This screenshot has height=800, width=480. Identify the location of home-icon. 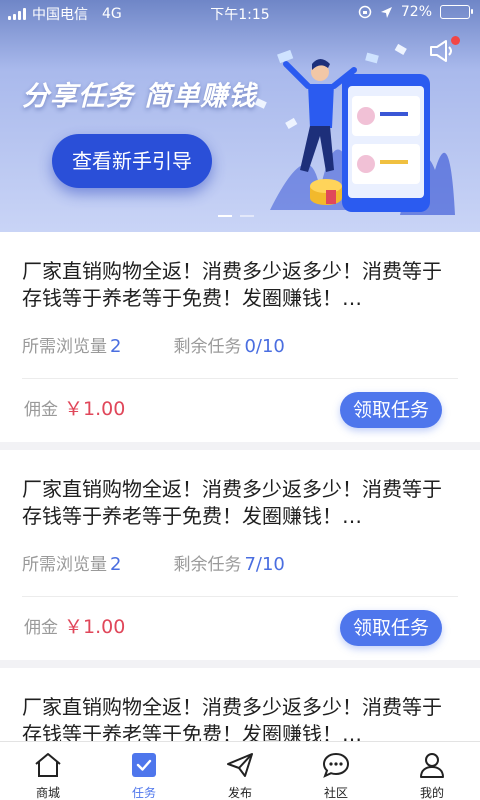
(48, 765).